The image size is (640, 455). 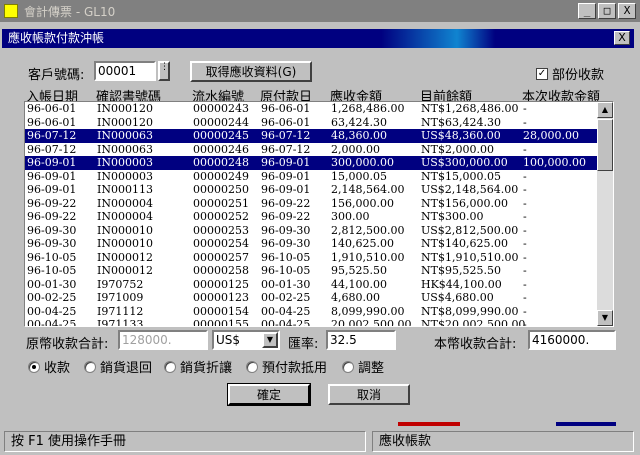 I want to click on status-bar: 按 F1 使用操作手冊 應收帳款, so click(x=320, y=441).